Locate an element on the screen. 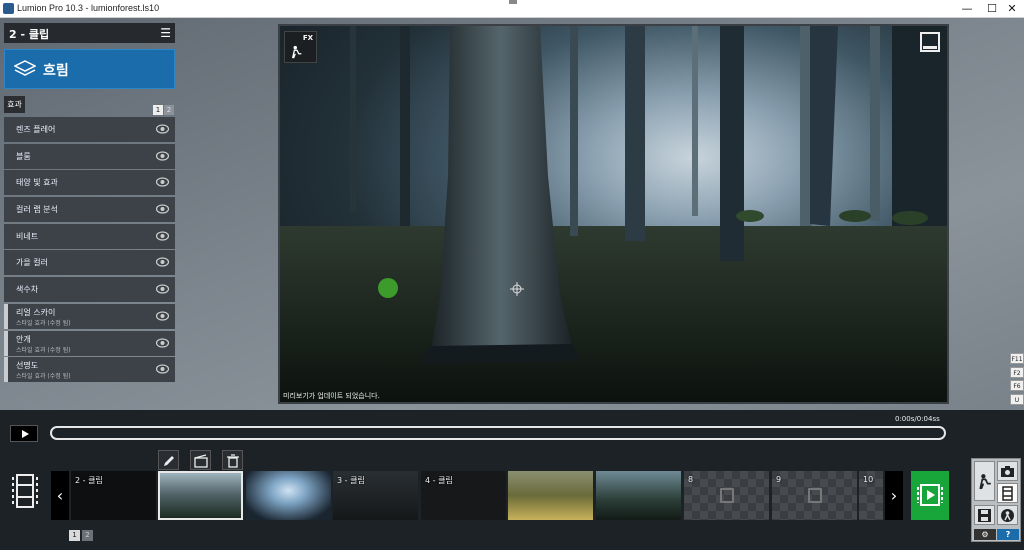  person-icon is located at coordinates (296, 52).